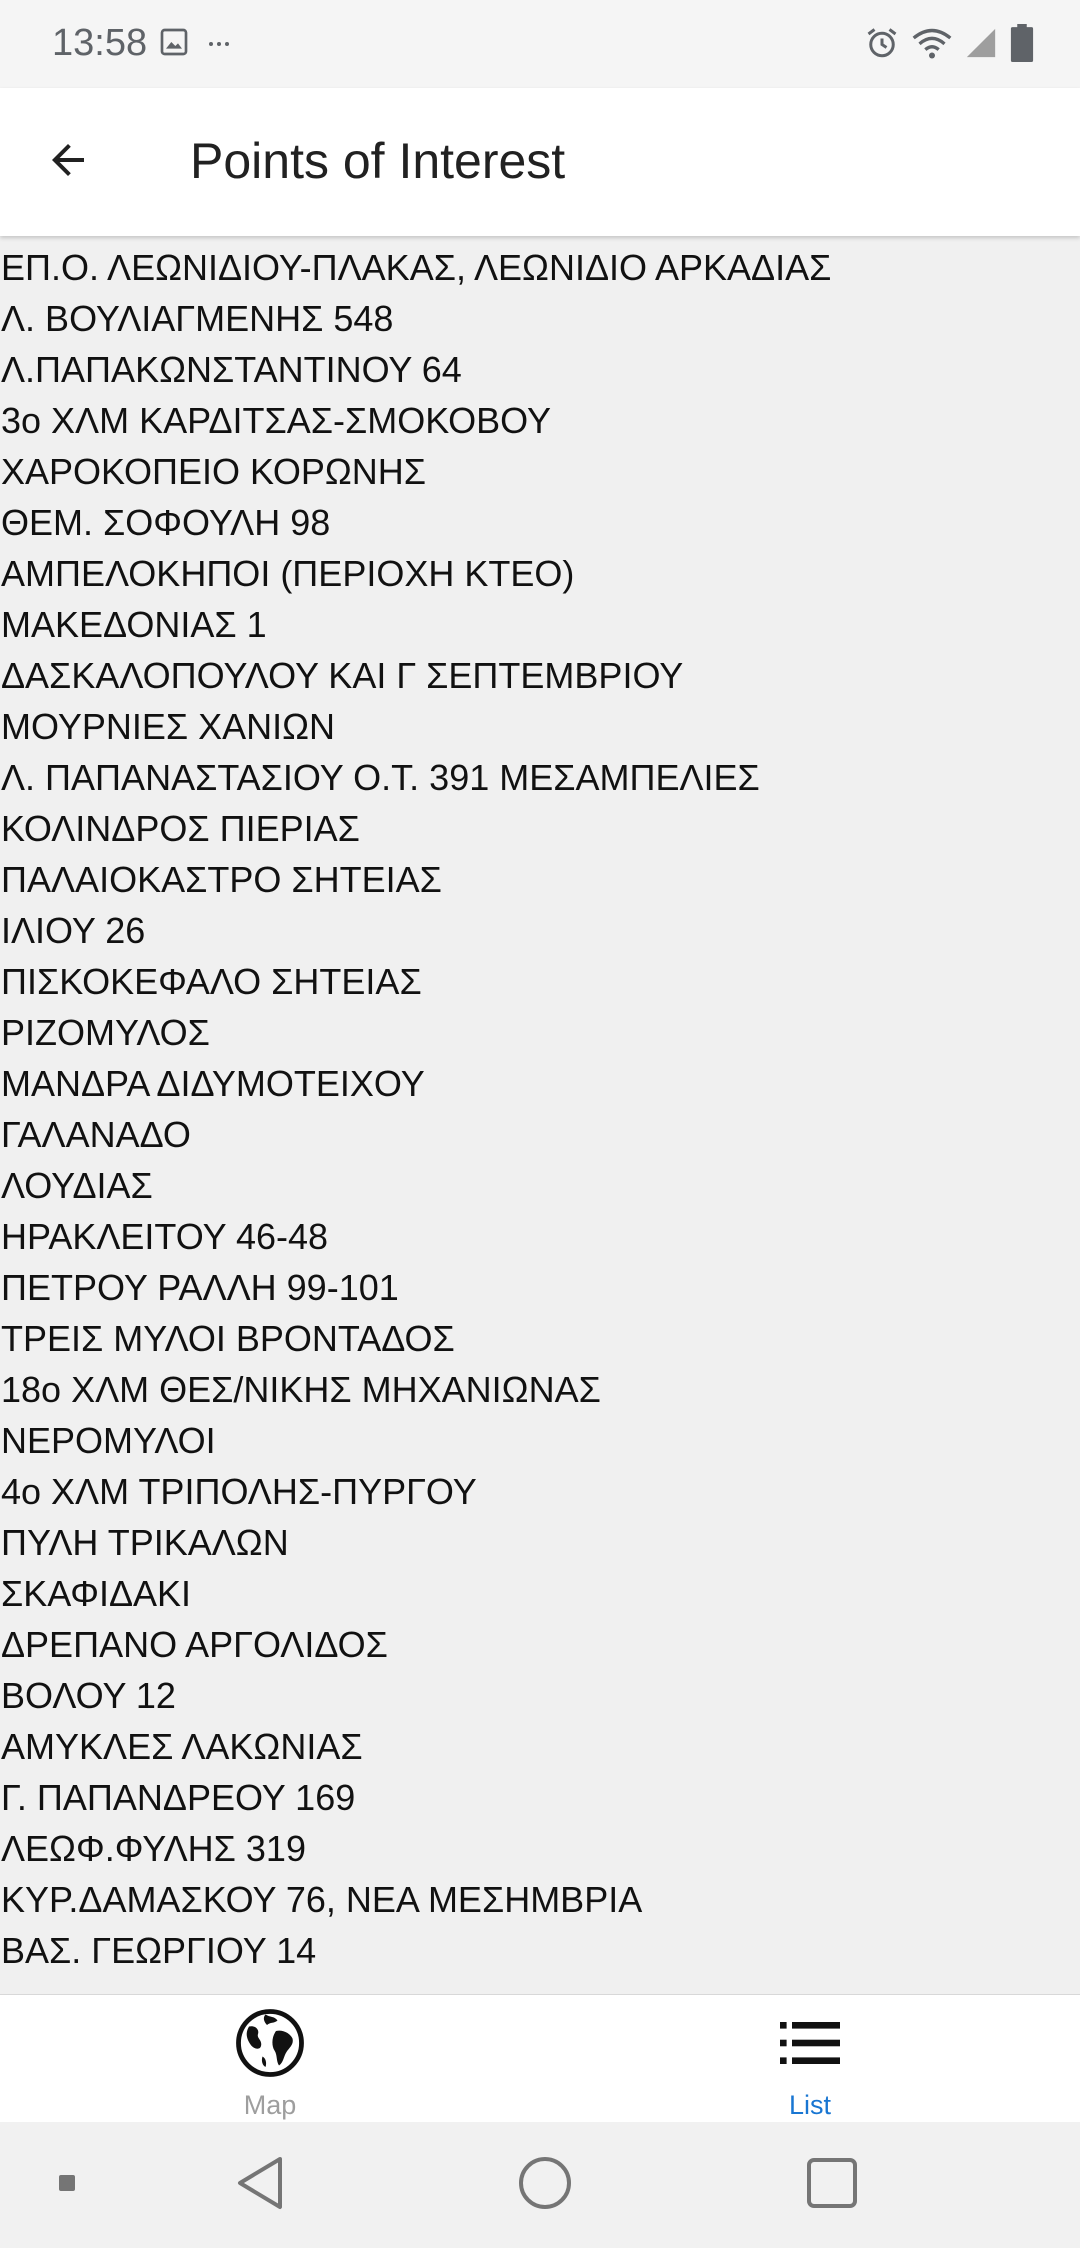 This screenshot has height=2248, width=1080. What do you see at coordinates (932, 45) in the screenshot?
I see `wifi-icon` at bounding box center [932, 45].